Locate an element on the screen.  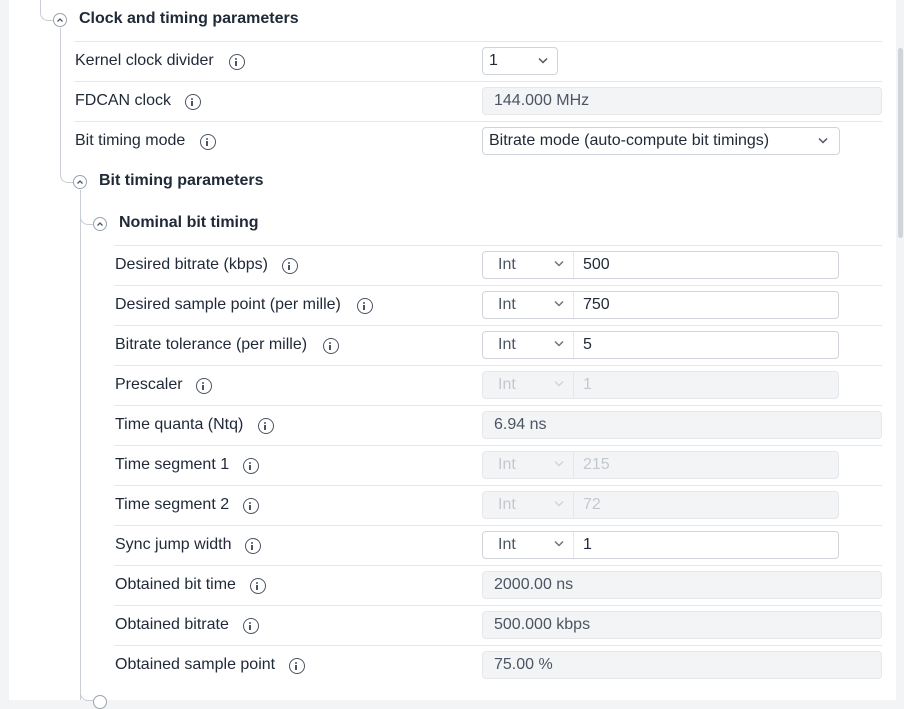
bit-timing-mode-label: Bit timing mode is located at coordinates (130, 140).